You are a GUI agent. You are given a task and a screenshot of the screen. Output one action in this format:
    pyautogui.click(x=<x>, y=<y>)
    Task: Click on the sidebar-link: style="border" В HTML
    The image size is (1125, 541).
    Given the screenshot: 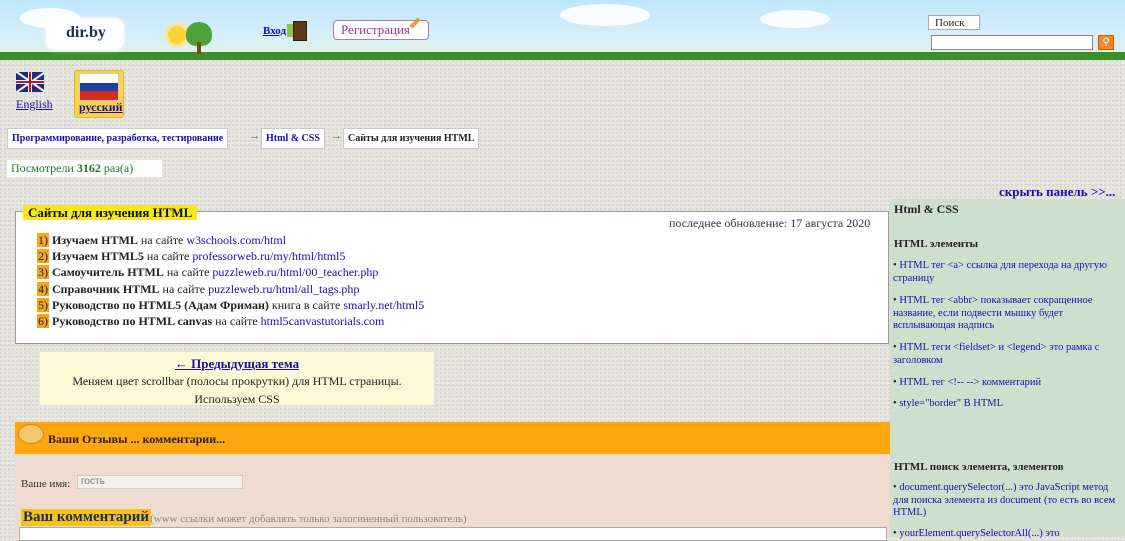 What is the action you would take?
    pyautogui.click(x=951, y=403)
    